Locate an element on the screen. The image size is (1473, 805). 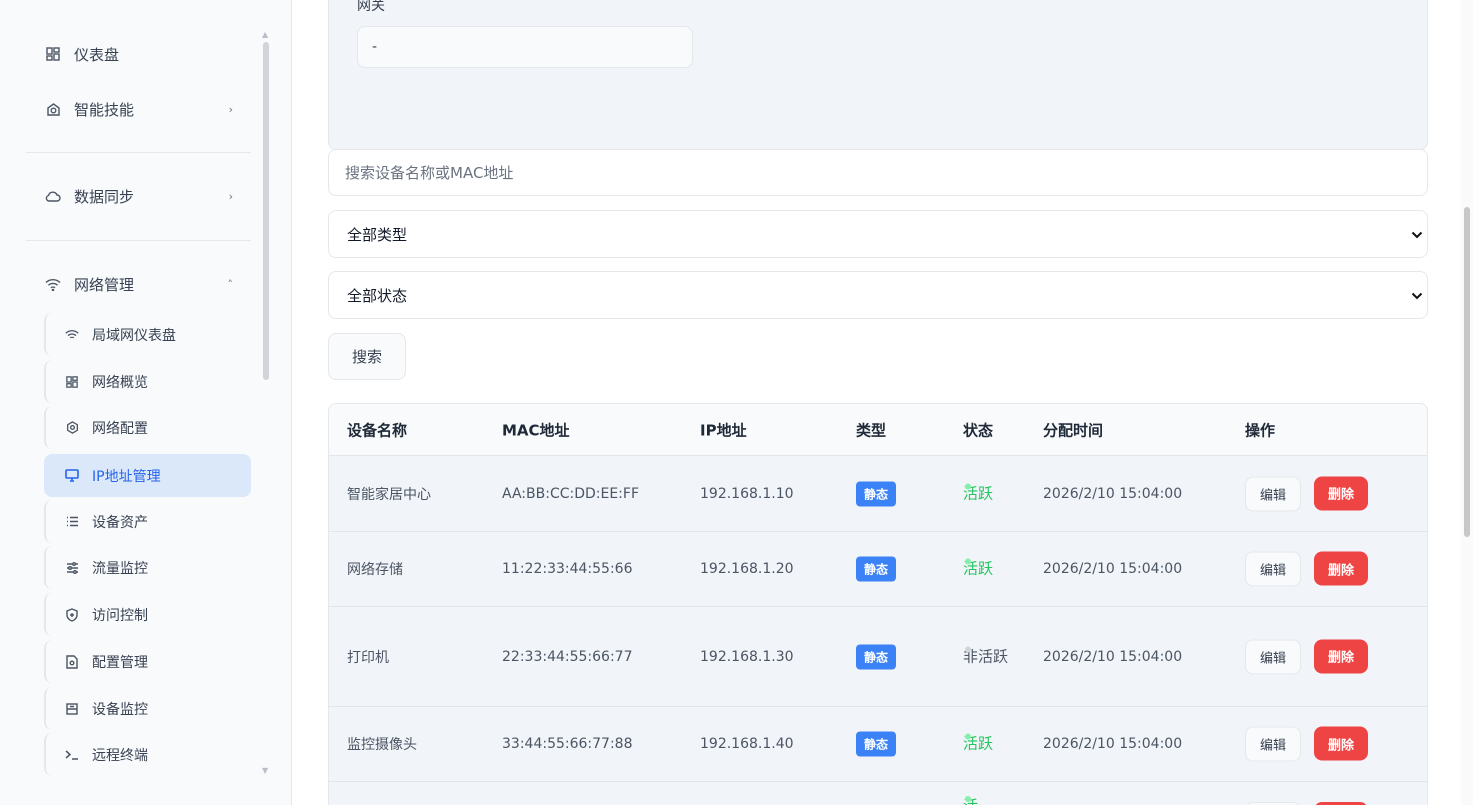
sidebar-scrollbar is located at coordinates (266, 211).